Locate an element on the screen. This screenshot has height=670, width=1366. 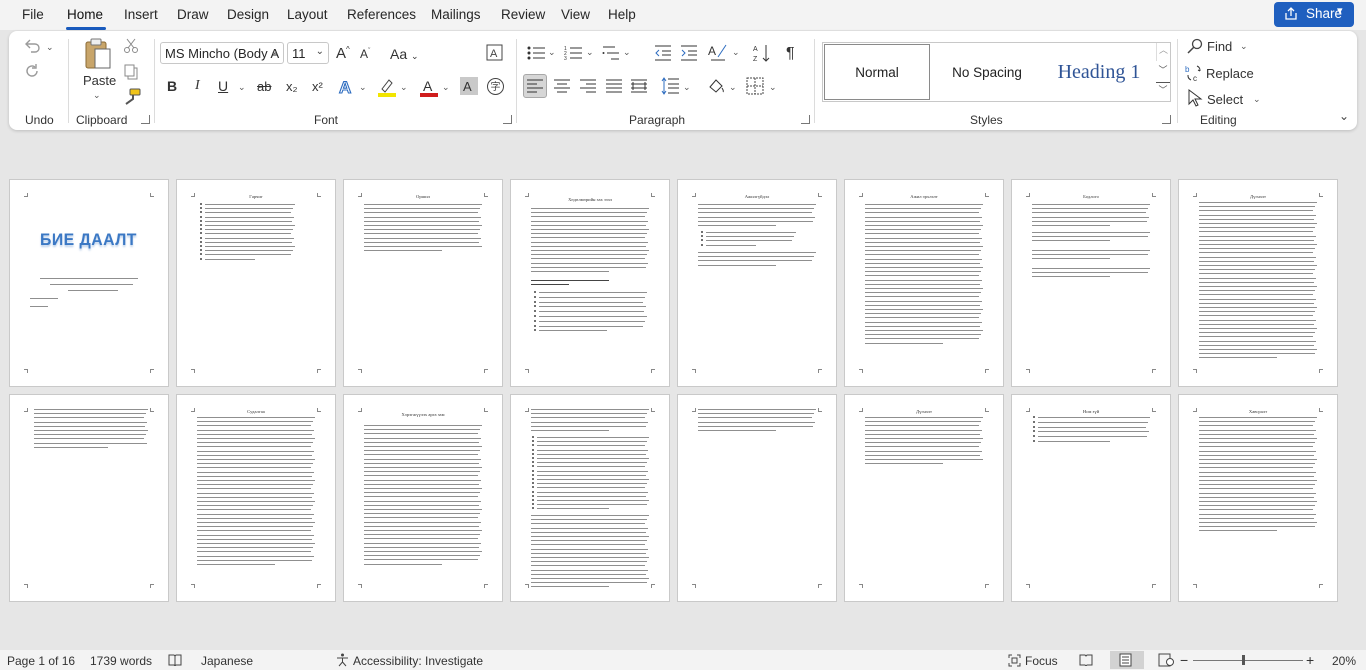
zoom-level: 20% is located at coordinates (1344, 661).